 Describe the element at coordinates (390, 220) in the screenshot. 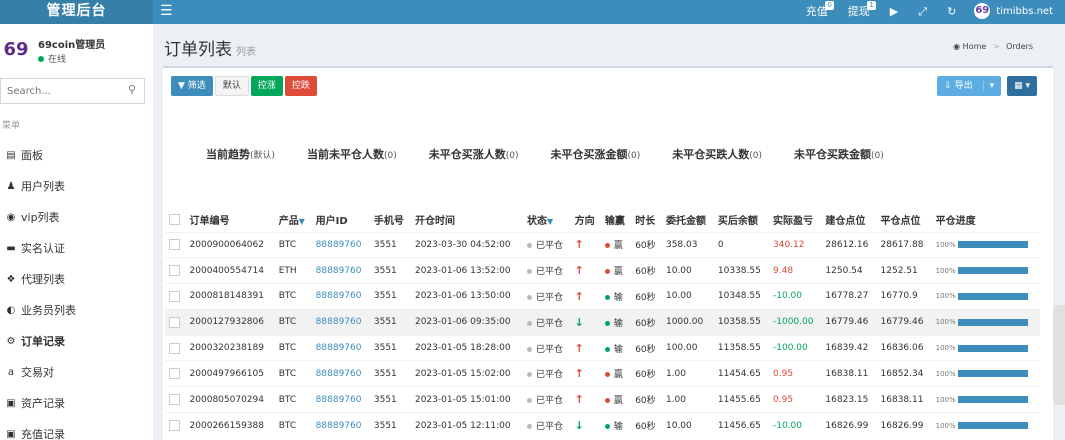

I see `col-phone: 手机号` at that location.